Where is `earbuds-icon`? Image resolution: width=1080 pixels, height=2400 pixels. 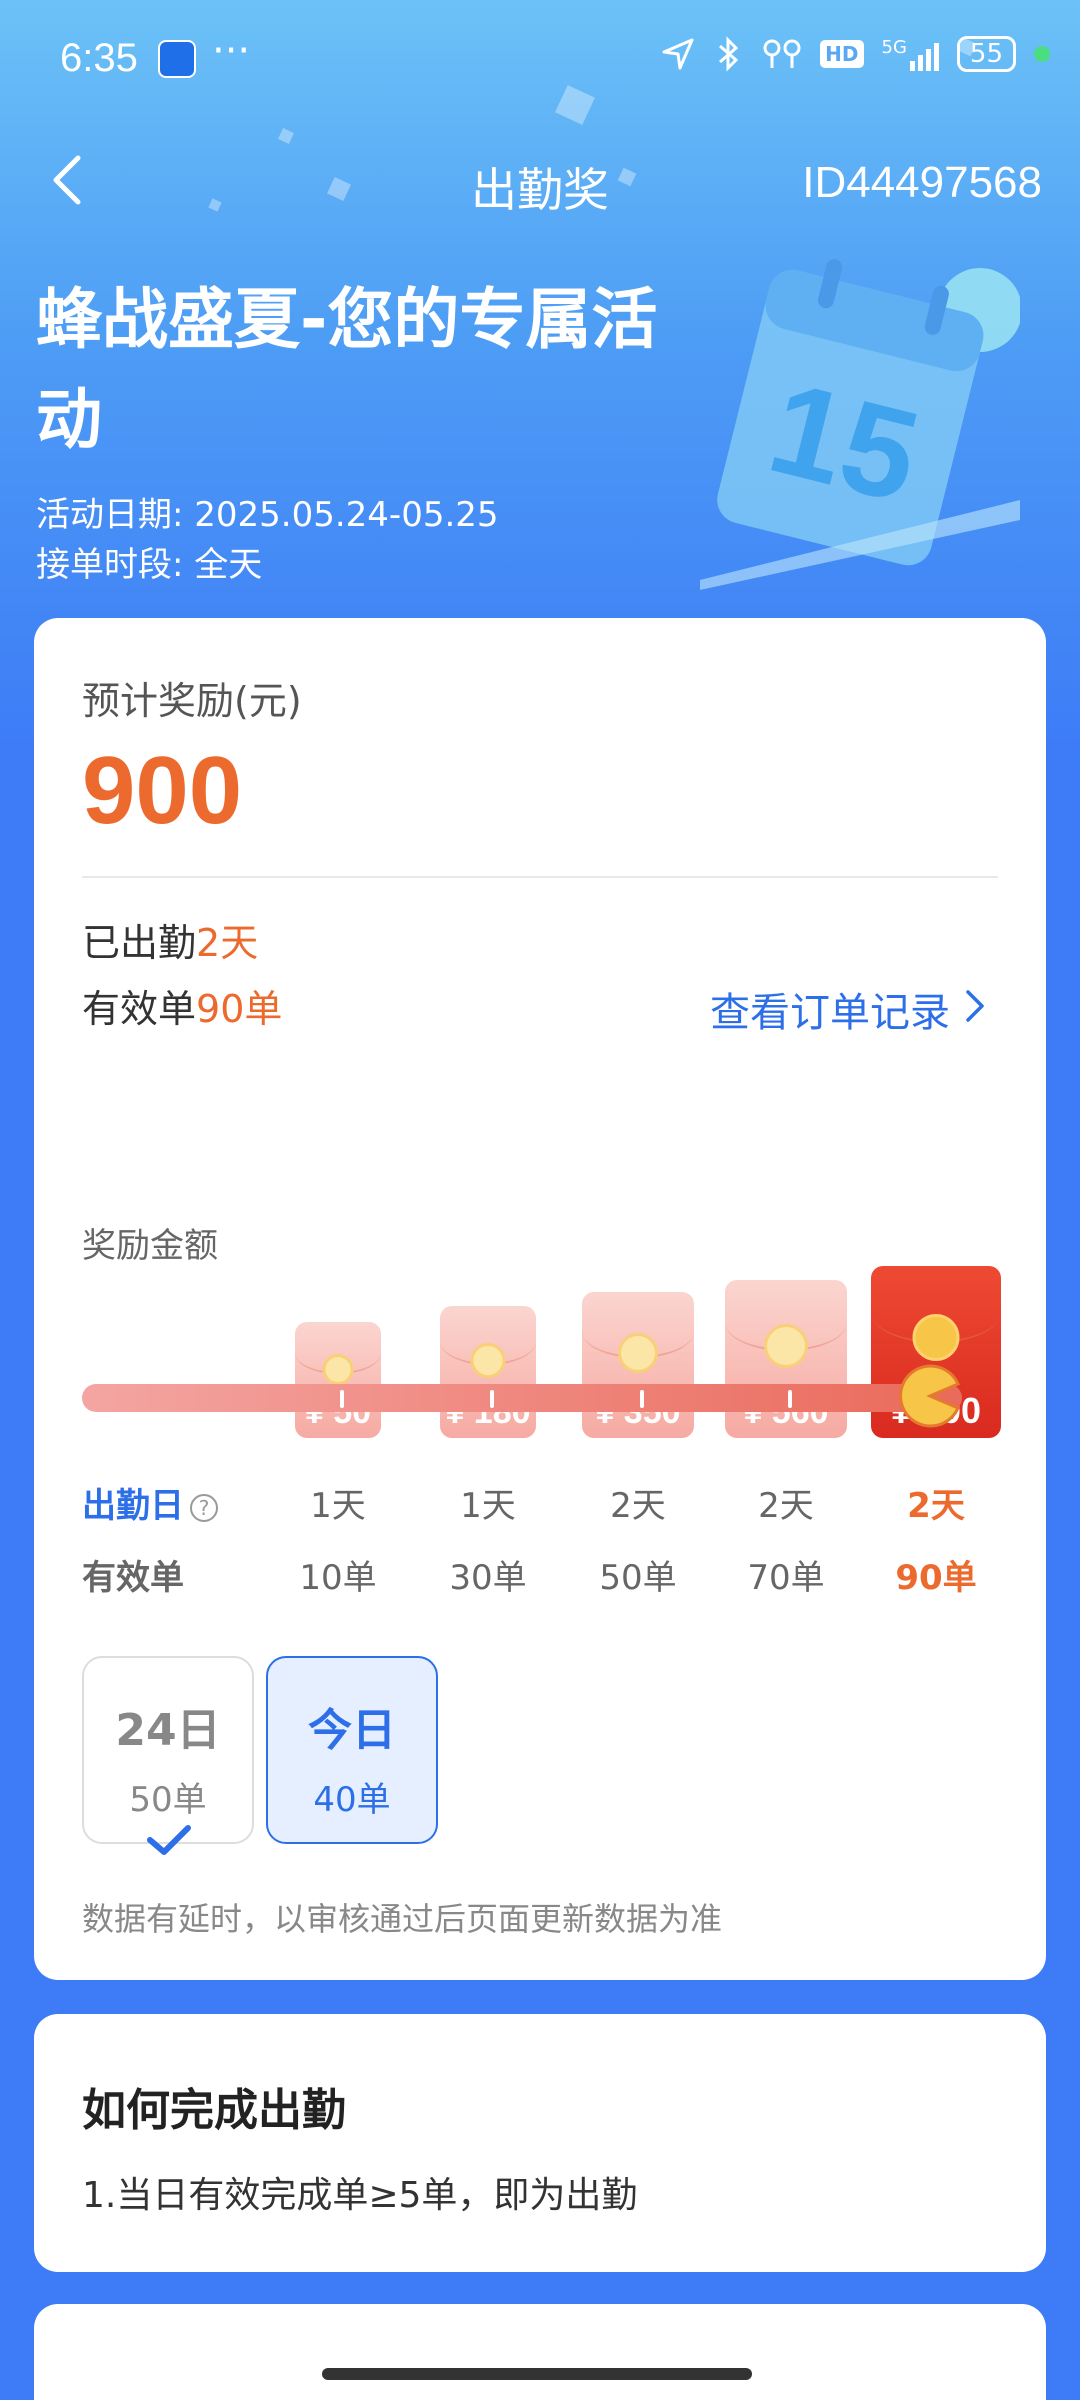
earbuds-icon is located at coordinates (782, 53).